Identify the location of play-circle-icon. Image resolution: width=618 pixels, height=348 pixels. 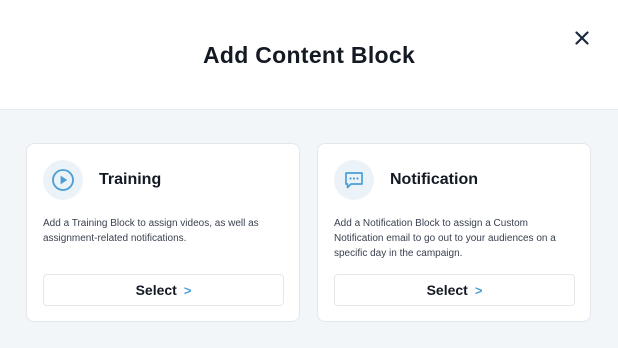
(63, 180).